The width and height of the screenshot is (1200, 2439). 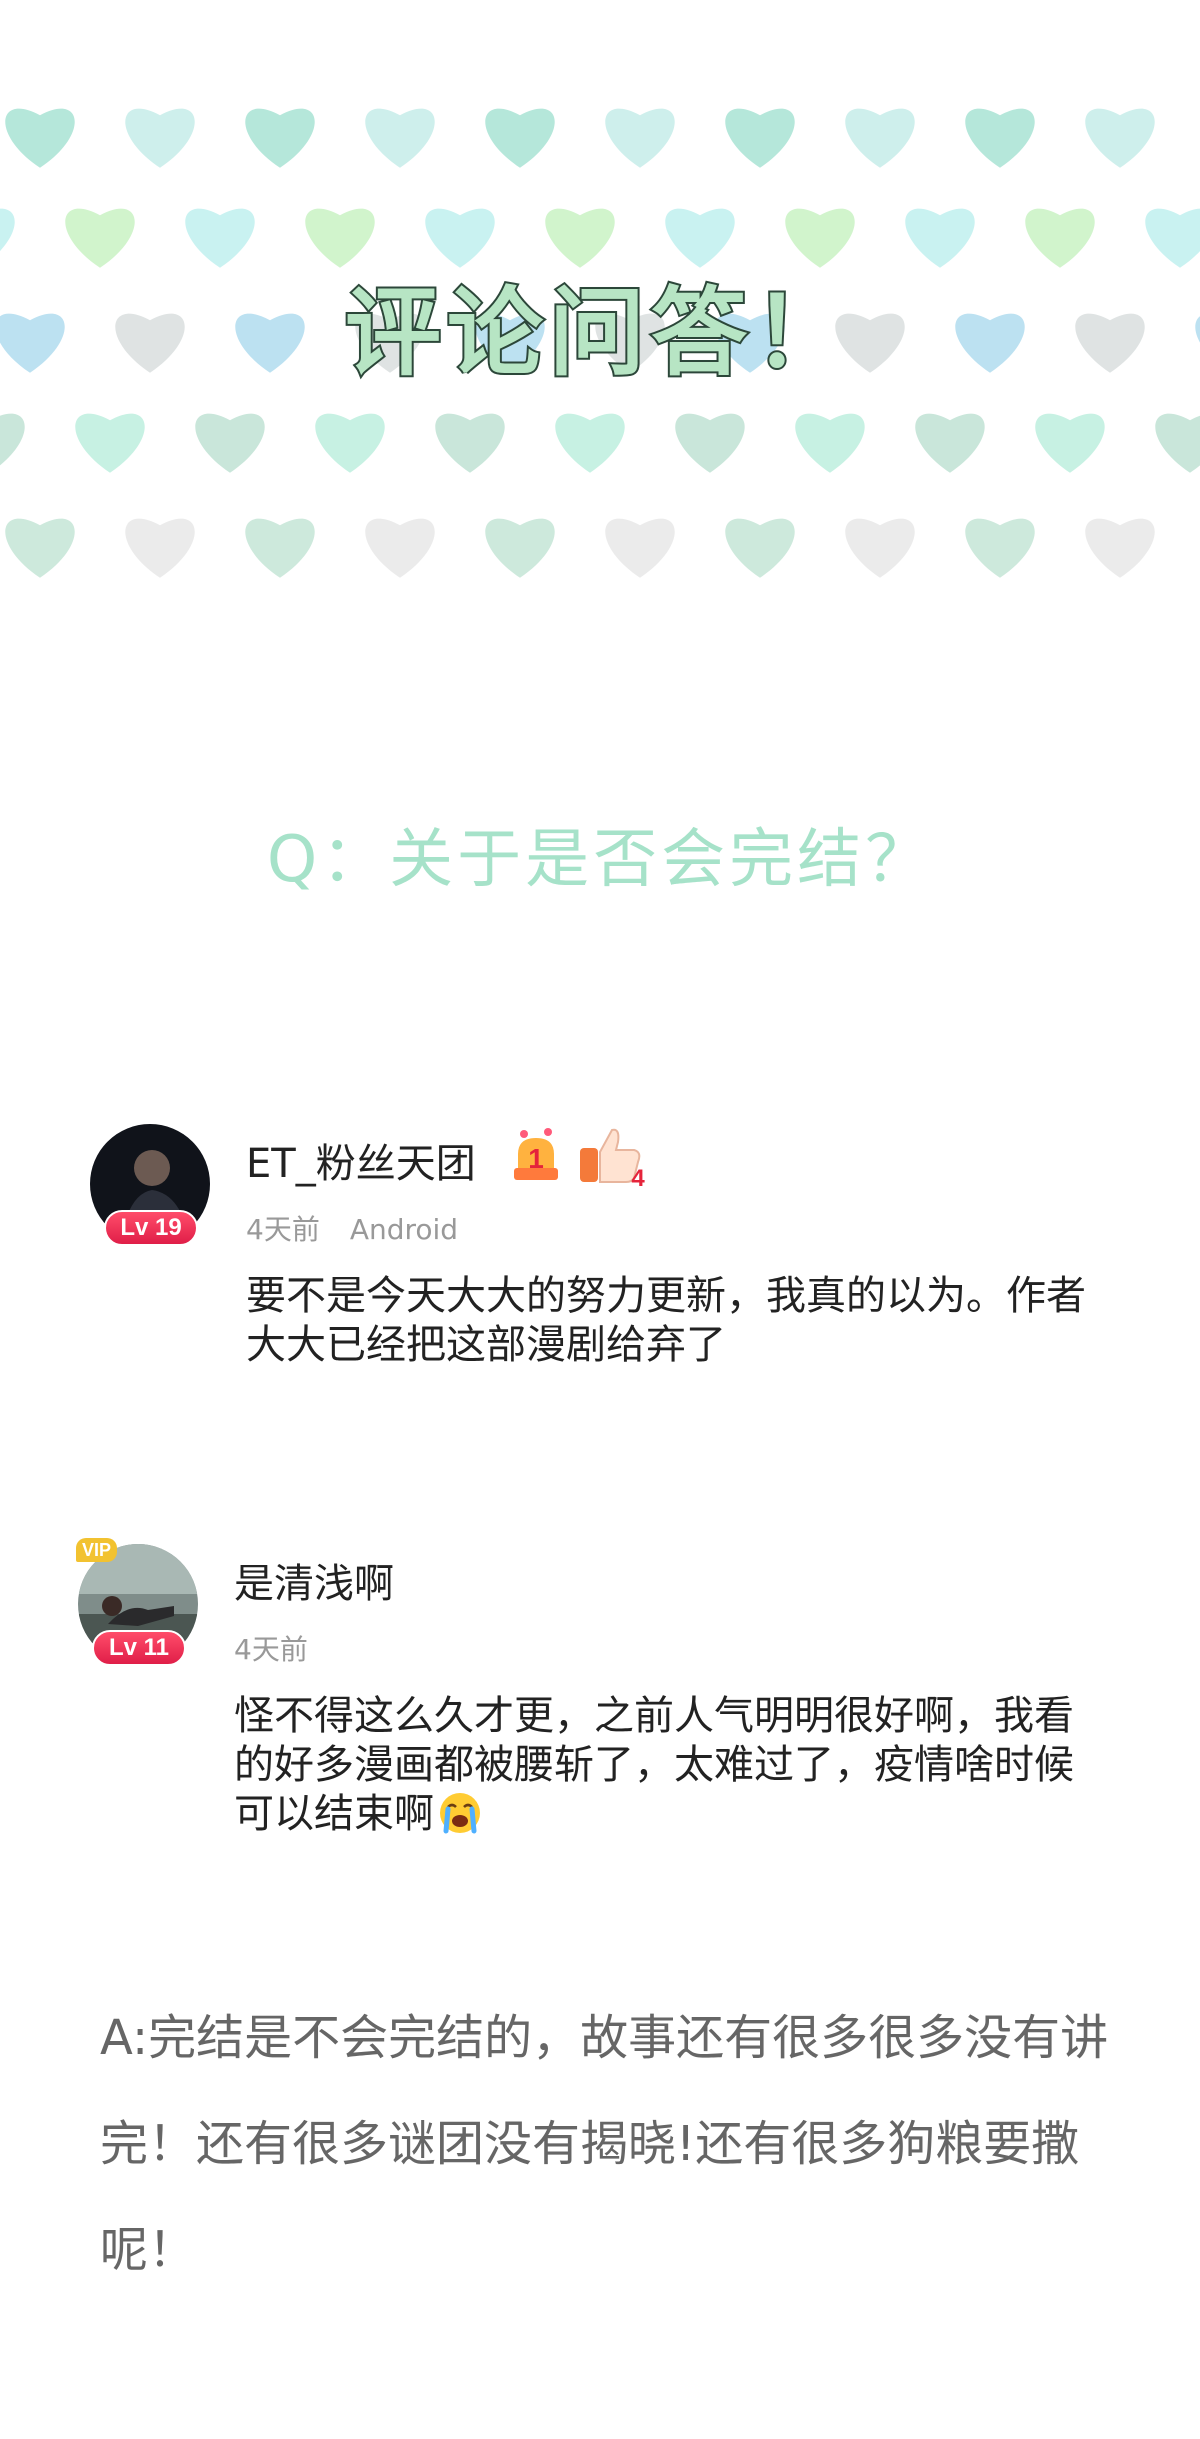 What do you see at coordinates (97, 1550) in the screenshot?
I see `vip-badge: VIP` at bounding box center [97, 1550].